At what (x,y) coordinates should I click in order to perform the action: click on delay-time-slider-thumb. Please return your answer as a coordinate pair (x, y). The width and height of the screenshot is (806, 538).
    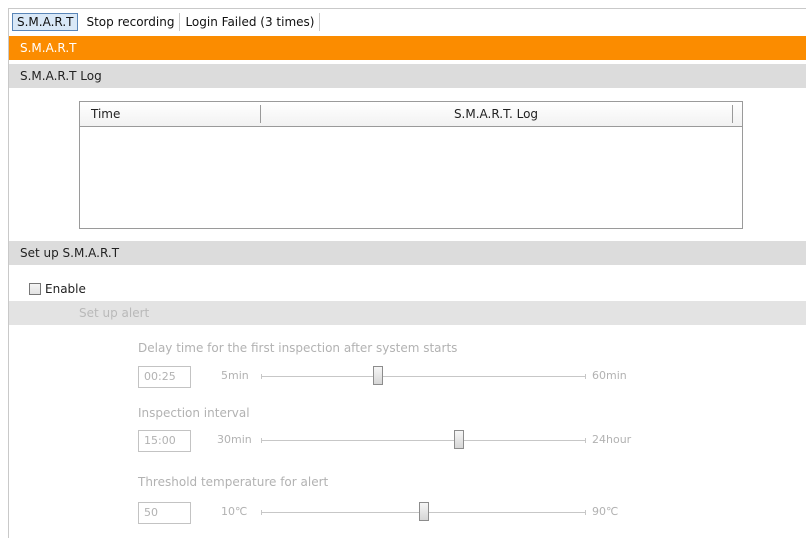
    Looking at the image, I should click on (378, 375).